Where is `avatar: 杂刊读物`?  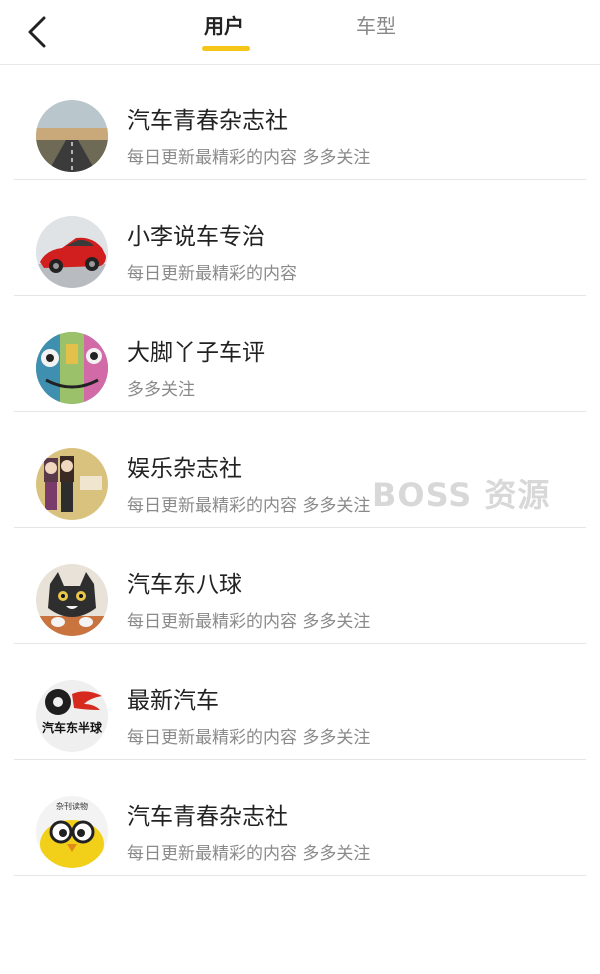 avatar: 杂刊读物 is located at coordinates (72, 832).